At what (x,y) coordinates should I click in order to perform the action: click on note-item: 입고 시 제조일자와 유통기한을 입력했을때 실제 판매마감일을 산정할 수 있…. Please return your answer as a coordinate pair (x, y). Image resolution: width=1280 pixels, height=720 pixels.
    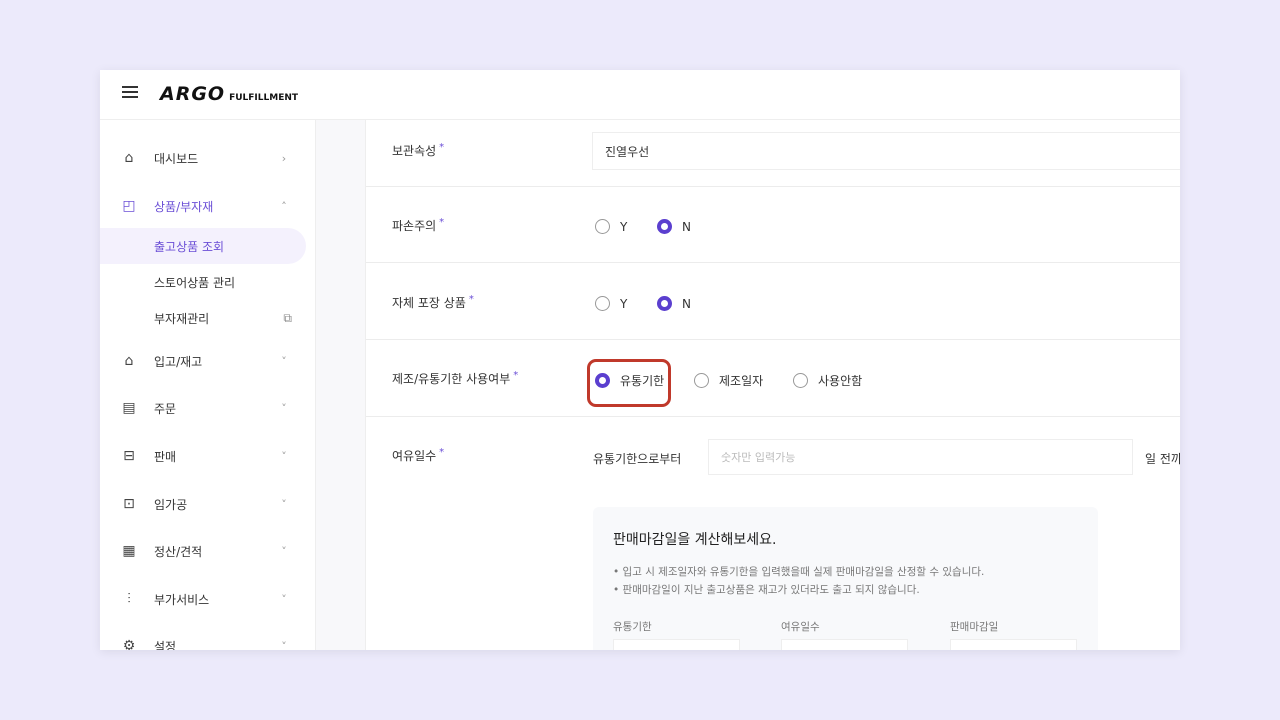
    Looking at the image, I should click on (799, 572).